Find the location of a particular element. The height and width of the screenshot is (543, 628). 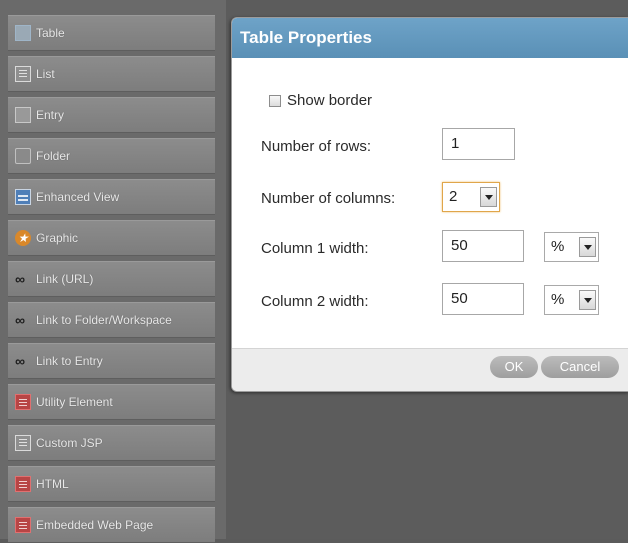

html-icon is located at coordinates (23, 484).